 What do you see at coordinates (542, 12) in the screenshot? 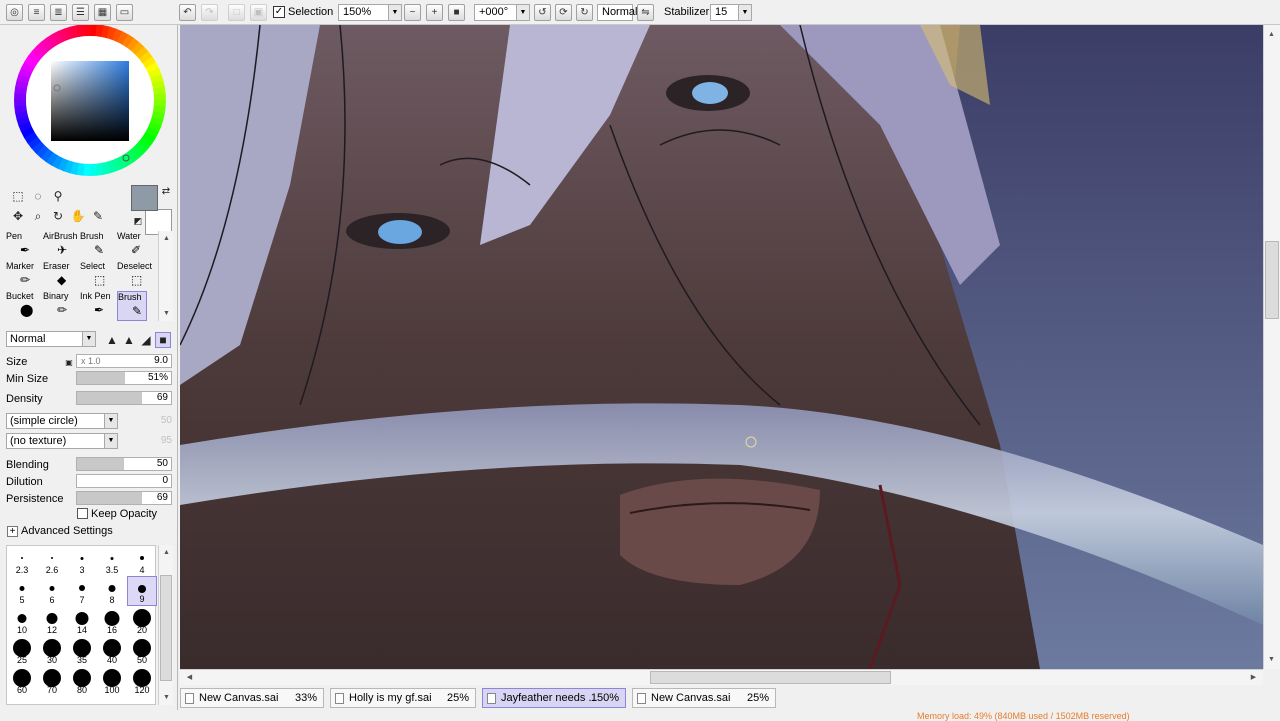
I see `rotate-ccw-icon: ↺` at bounding box center [542, 12].